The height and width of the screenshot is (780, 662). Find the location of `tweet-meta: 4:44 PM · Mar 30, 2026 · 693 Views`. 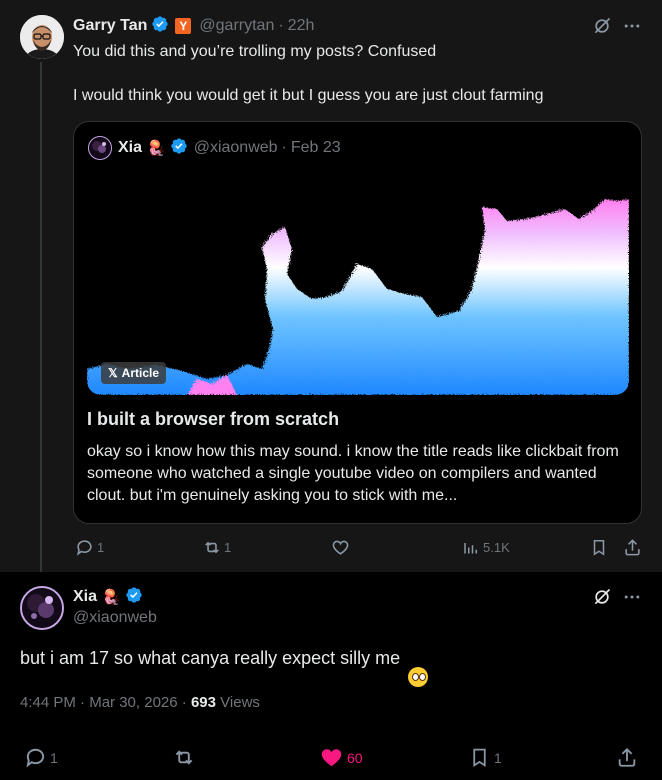

tweet-meta: 4:44 PM · Mar 30, 2026 · 693 Views is located at coordinates (140, 702).